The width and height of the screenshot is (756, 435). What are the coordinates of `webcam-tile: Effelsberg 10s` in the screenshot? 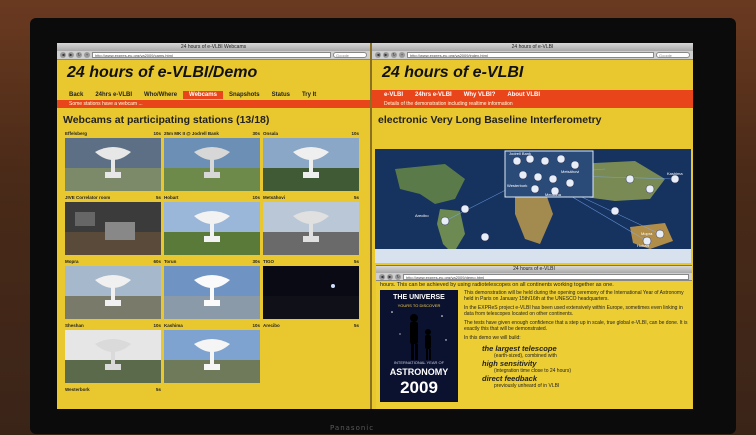 It's located at (113, 161).